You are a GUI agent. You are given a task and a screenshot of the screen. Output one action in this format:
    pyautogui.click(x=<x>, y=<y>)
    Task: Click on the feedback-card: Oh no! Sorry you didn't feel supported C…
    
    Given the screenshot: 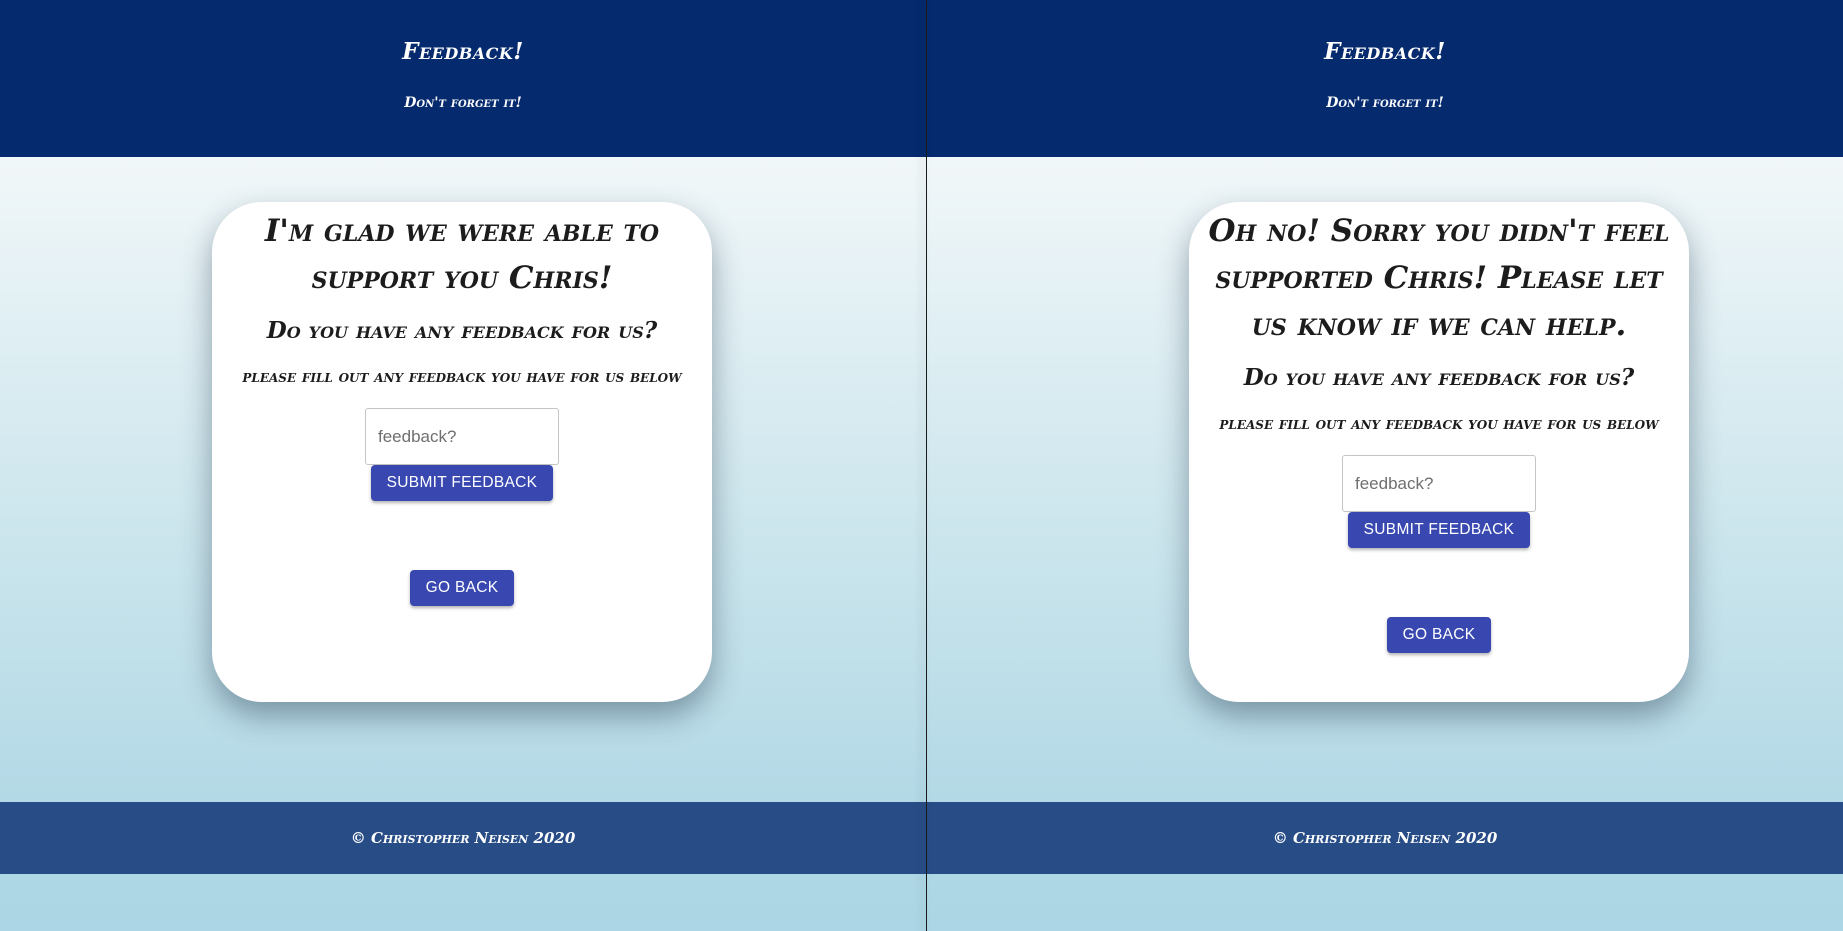 What is the action you would take?
    pyautogui.click(x=1439, y=452)
    